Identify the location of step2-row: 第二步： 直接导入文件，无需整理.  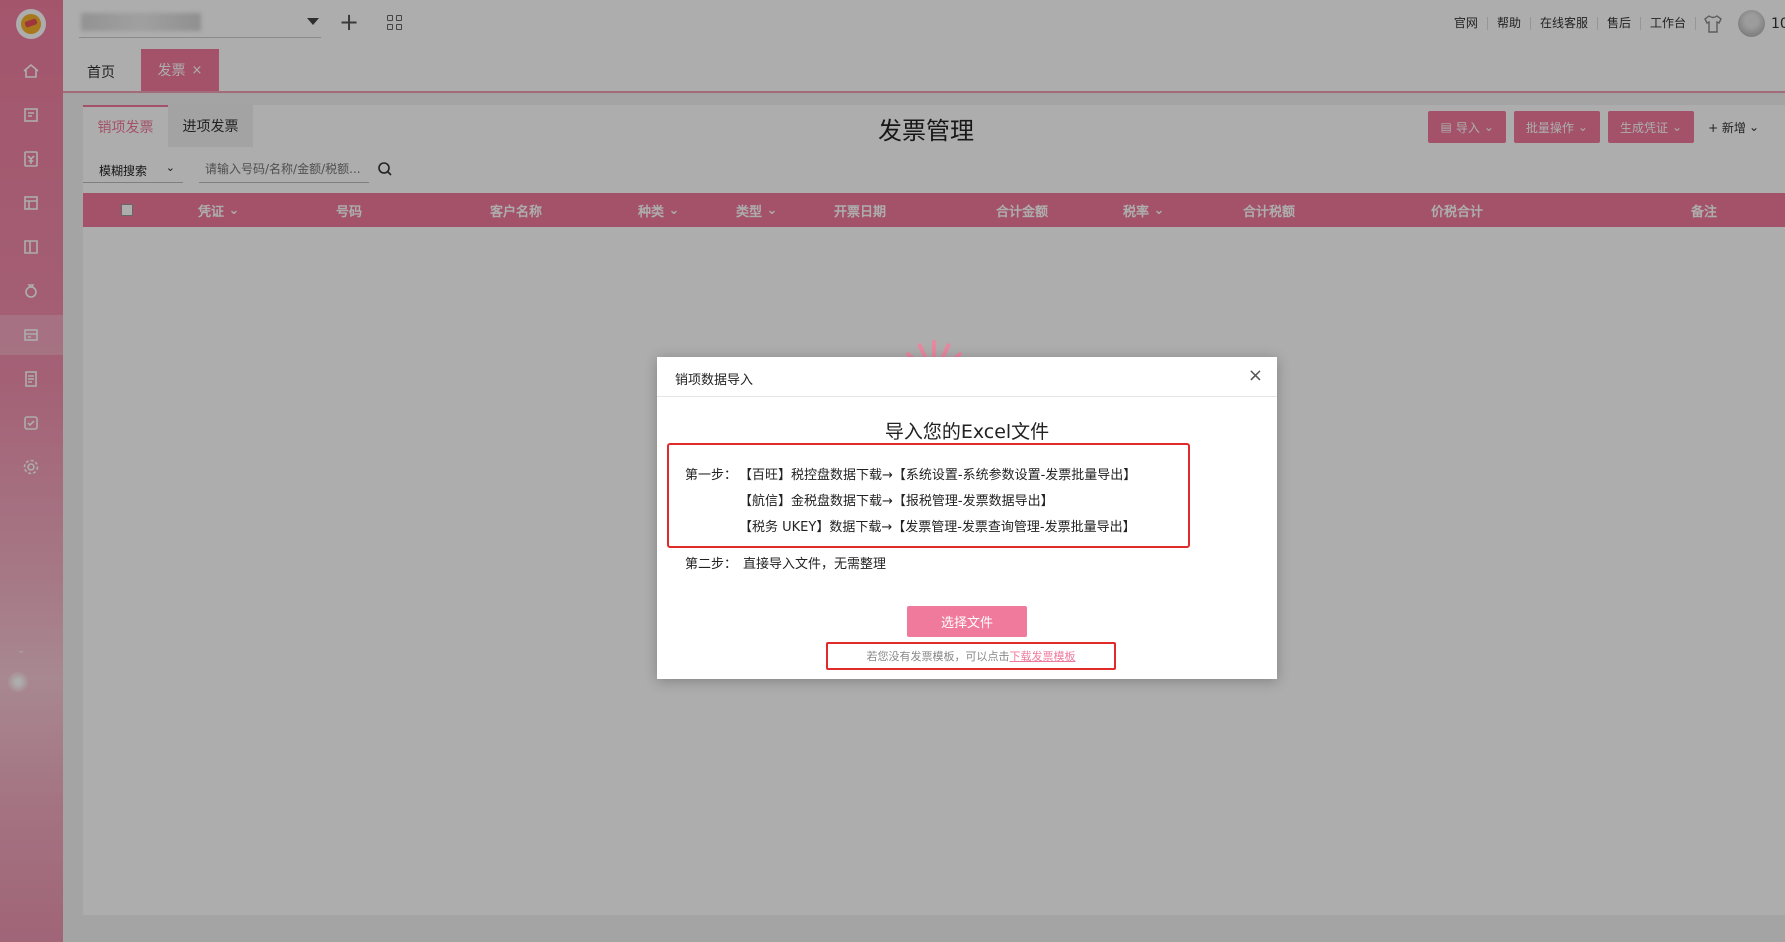
(785, 562).